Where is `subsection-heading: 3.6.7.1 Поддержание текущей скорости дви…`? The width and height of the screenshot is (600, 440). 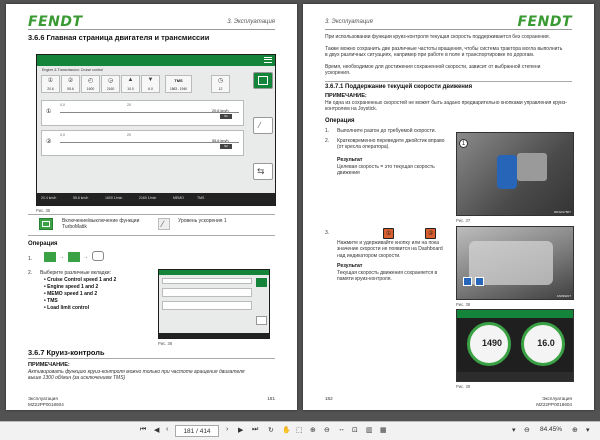
subsection-heading: 3.6.7.1 Поддержание текущей скорости дви… is located at coordinates (399, 87).